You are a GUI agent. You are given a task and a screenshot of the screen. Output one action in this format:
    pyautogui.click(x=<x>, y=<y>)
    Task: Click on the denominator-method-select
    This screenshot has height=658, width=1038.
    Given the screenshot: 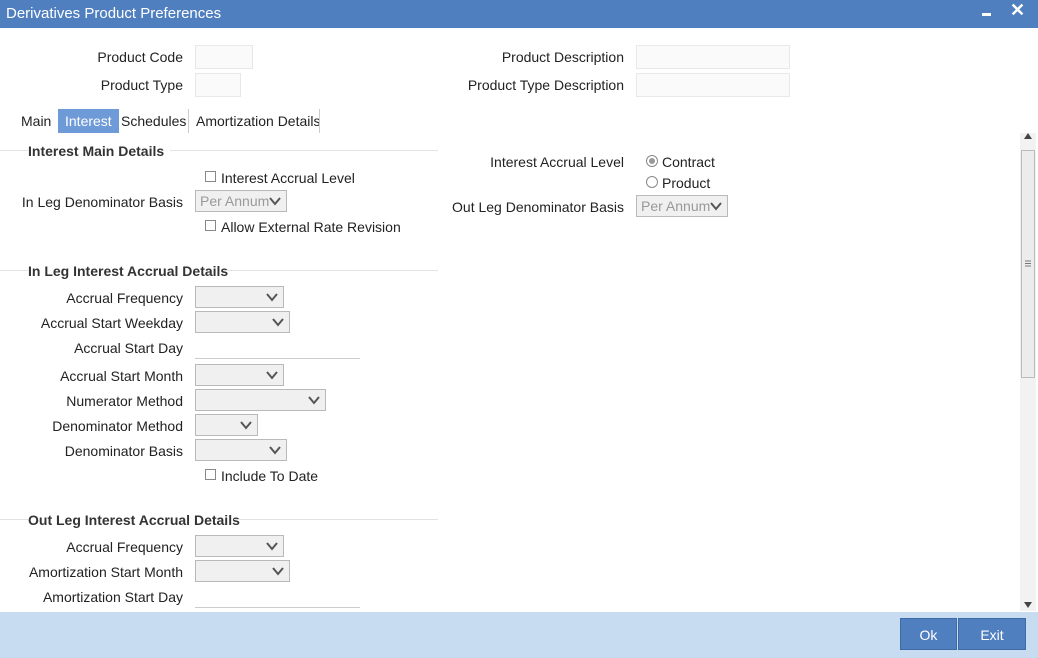 What is the action you would take?
    pyautogui.click(x=226, y=425)
    